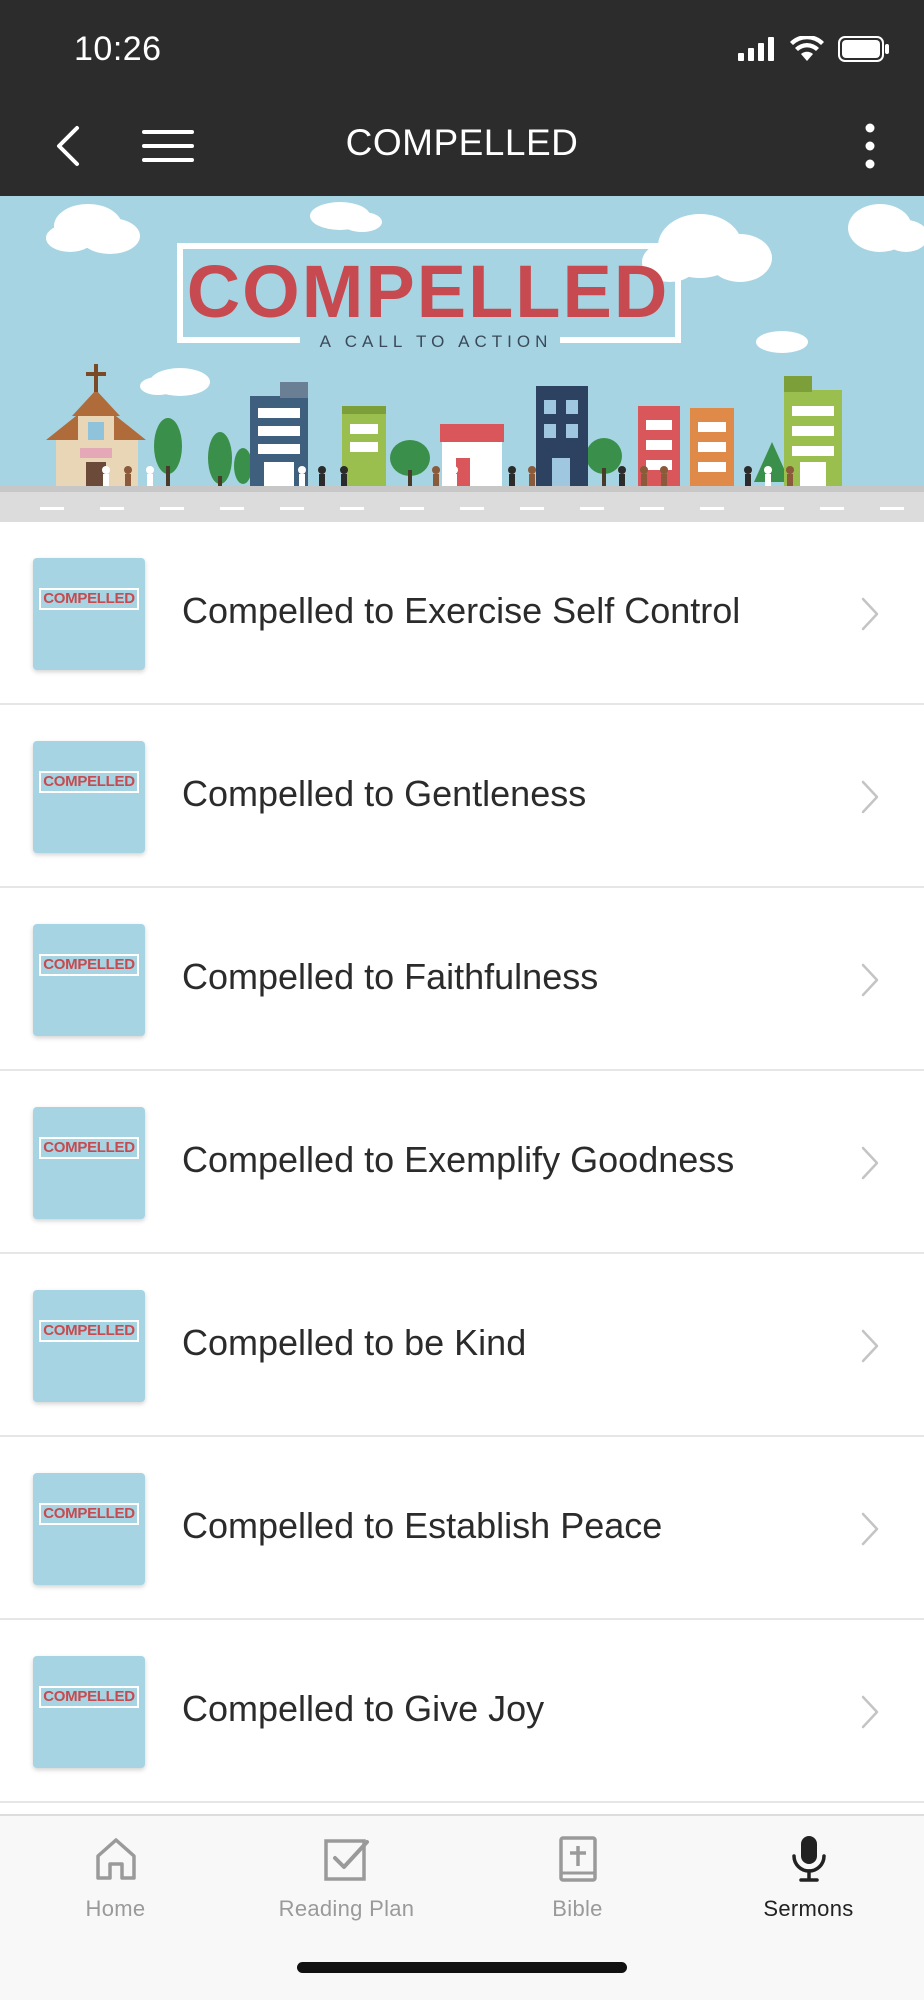  Describe the element at coordinates (462, 142) in the screenshot. I see `page-title: COMPELLED` at that location.